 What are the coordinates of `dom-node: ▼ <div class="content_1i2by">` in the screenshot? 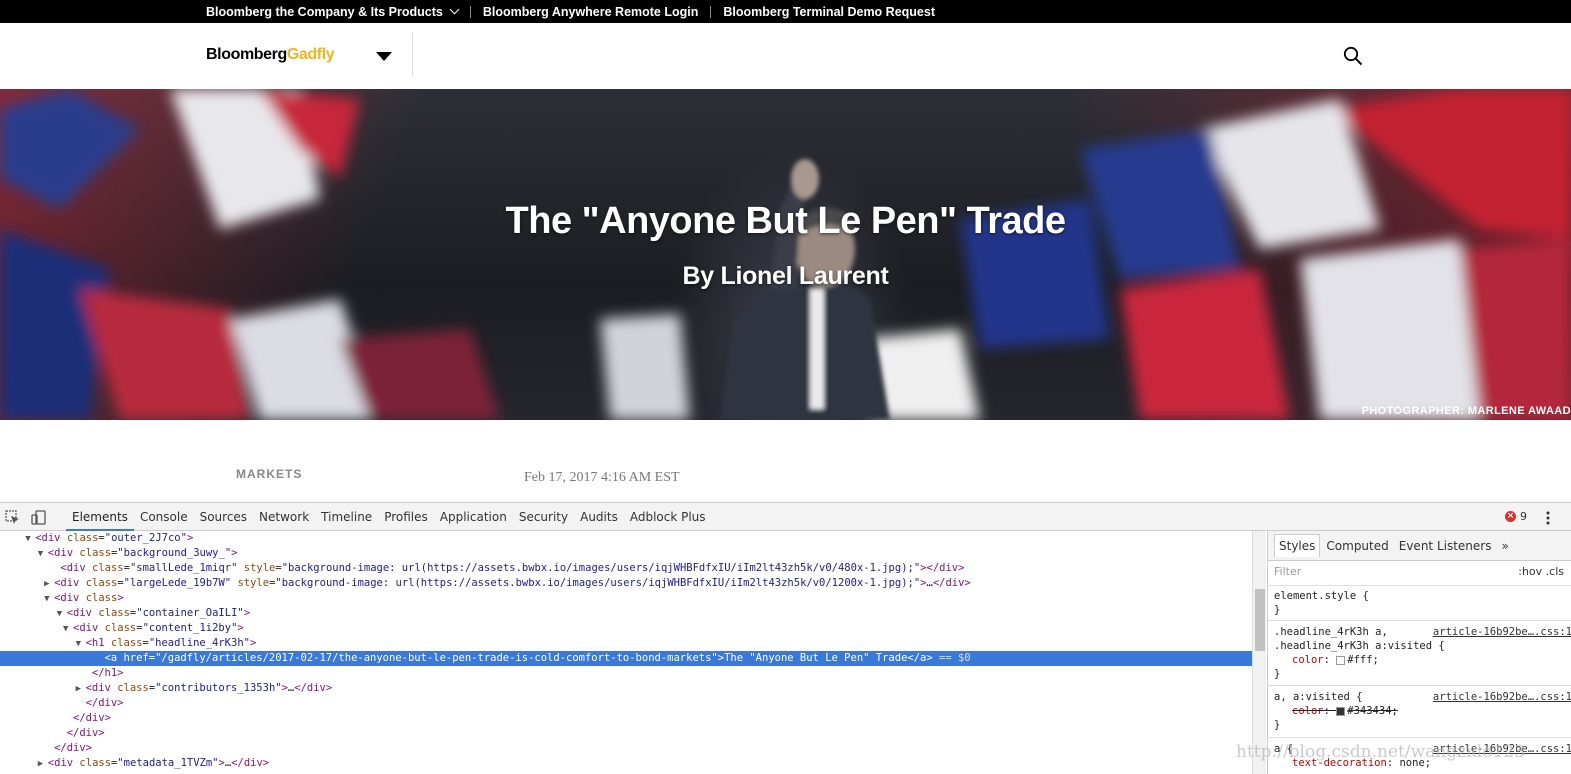 It's located at (626, 628).